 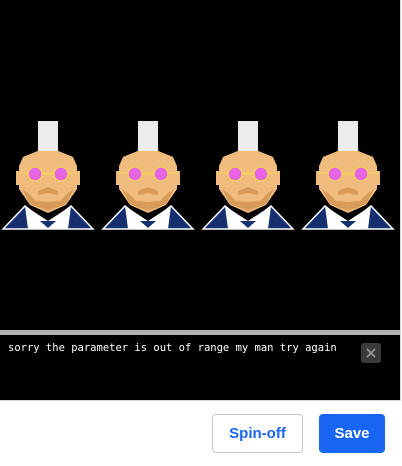 I want to click on close-error-button, so click(x=371, y=353).